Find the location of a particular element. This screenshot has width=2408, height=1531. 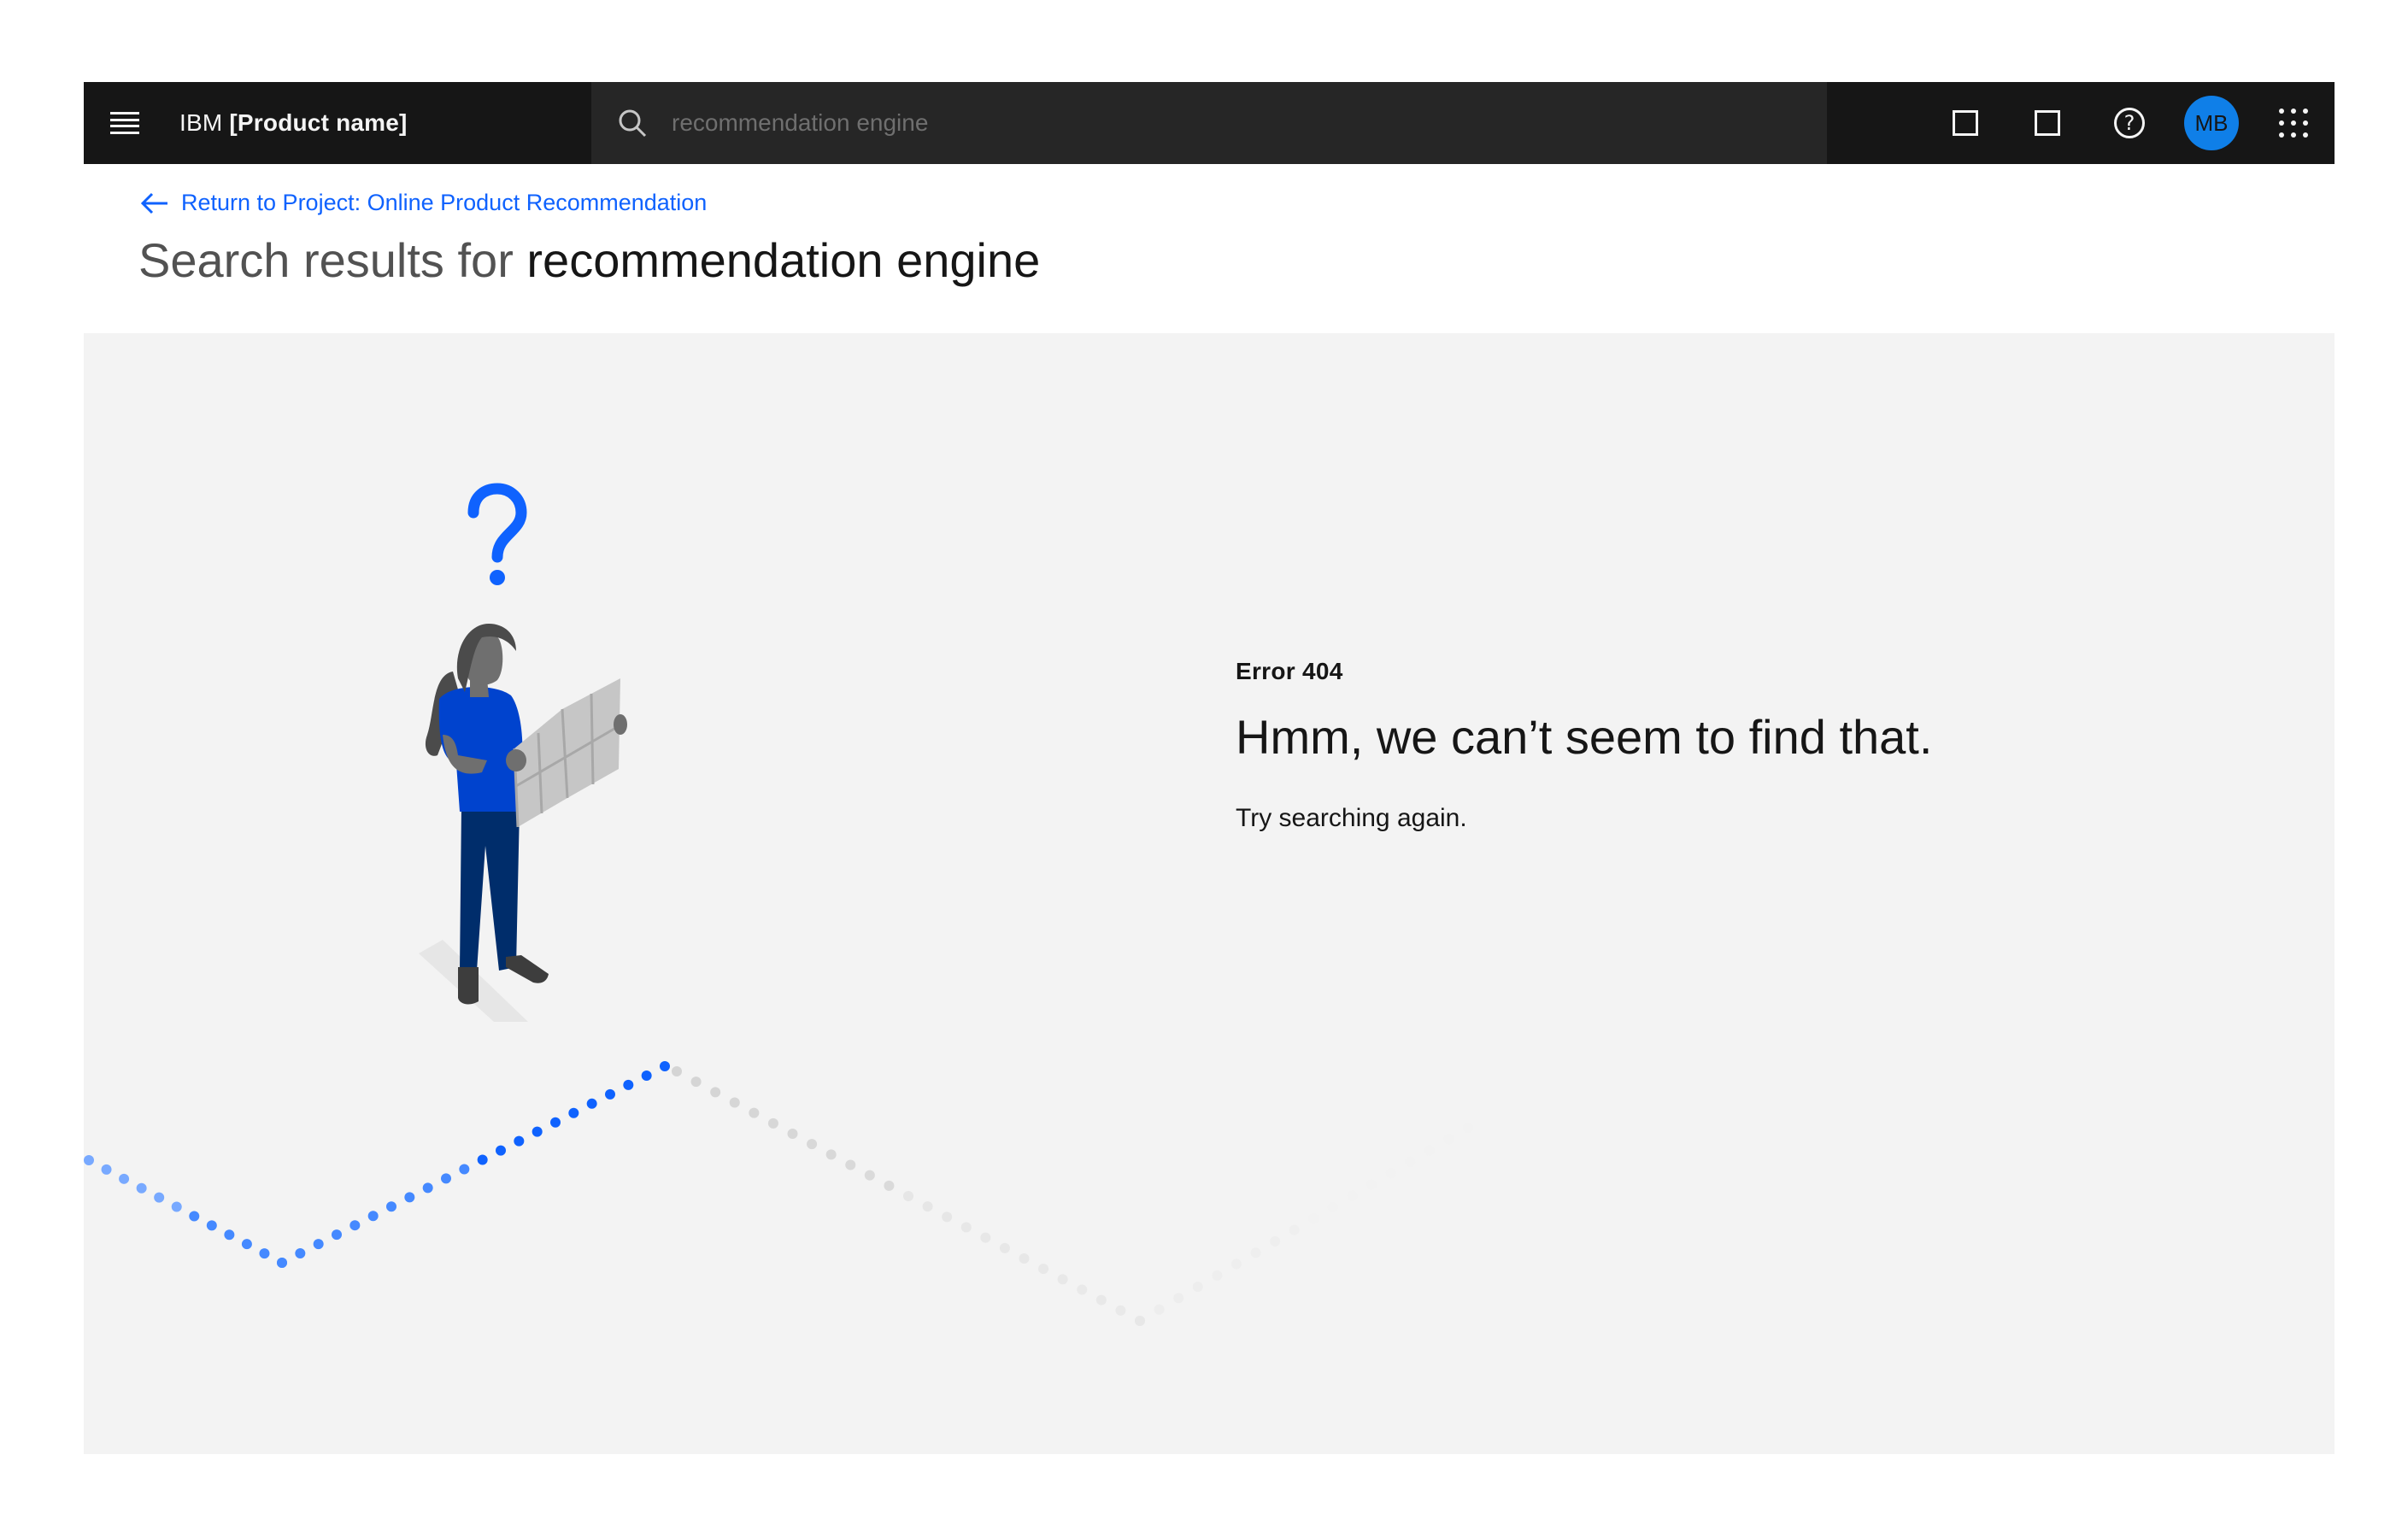

help-icon: ? is located at coordinates (2129, 123).